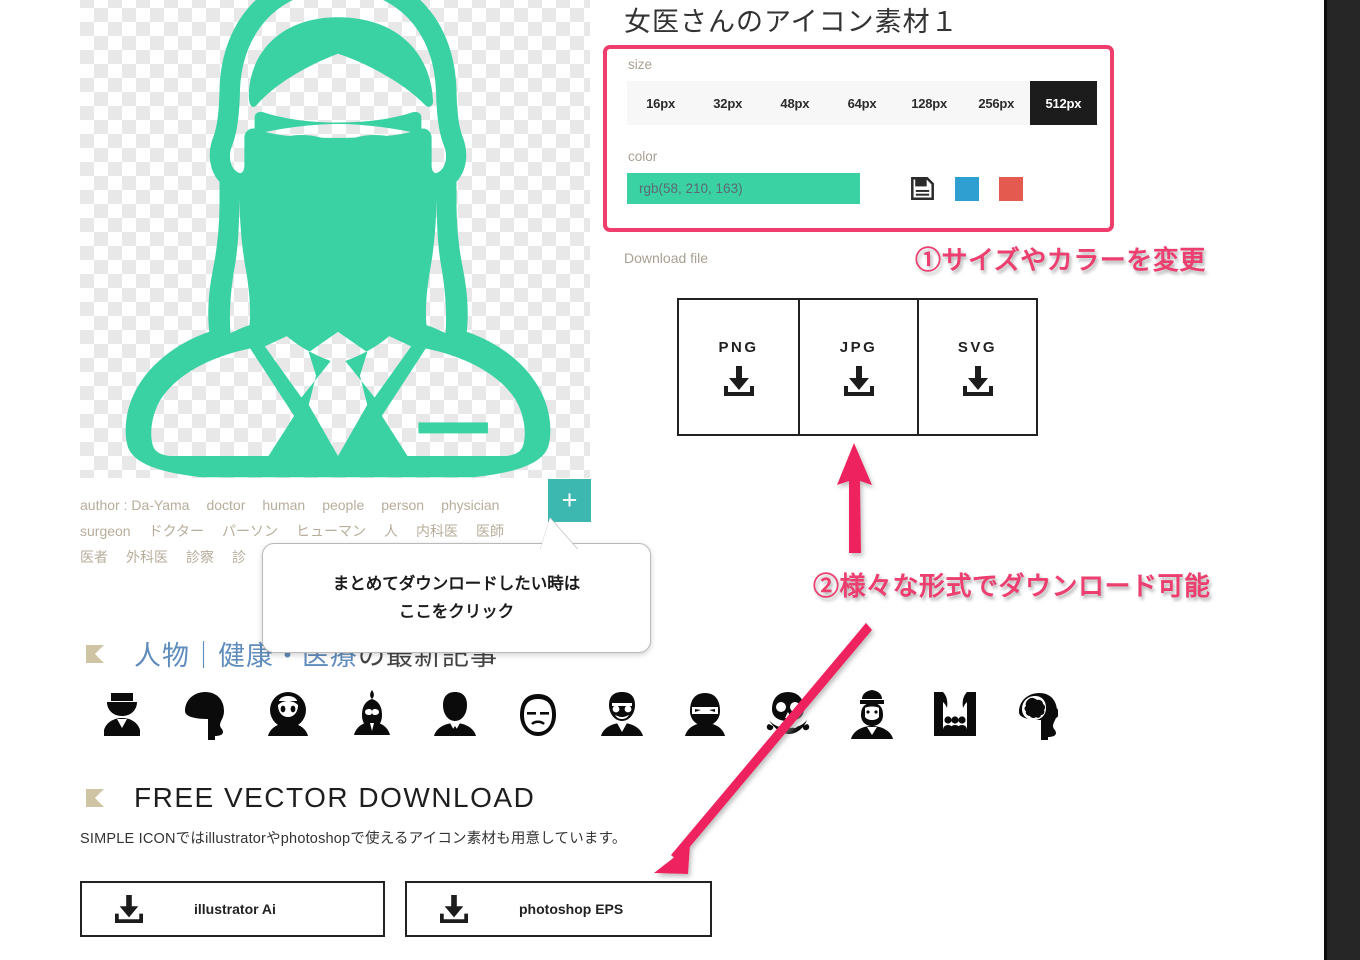  Describe the element at coordinates (727, 103) in the screenshot. I see `size-option-32: 32px` at that location.